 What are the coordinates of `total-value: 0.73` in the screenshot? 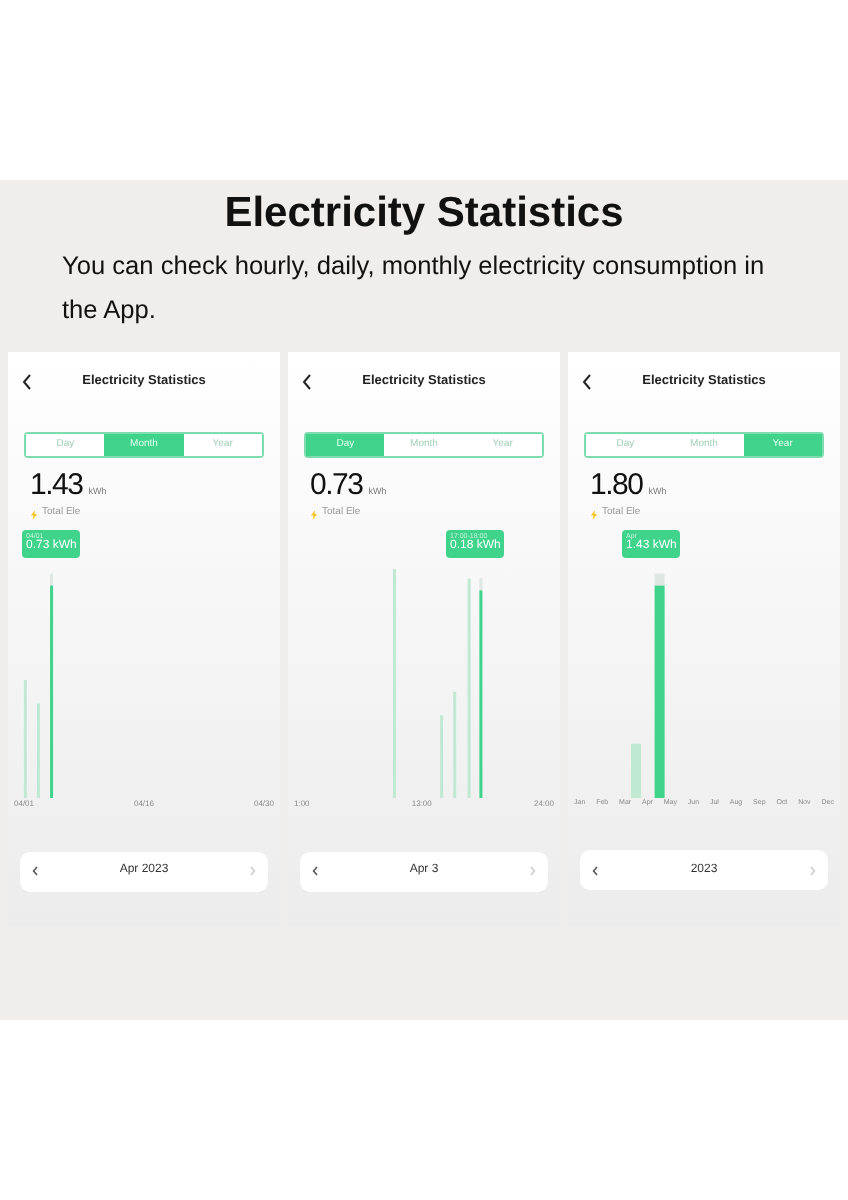 It's located at (336, 485).